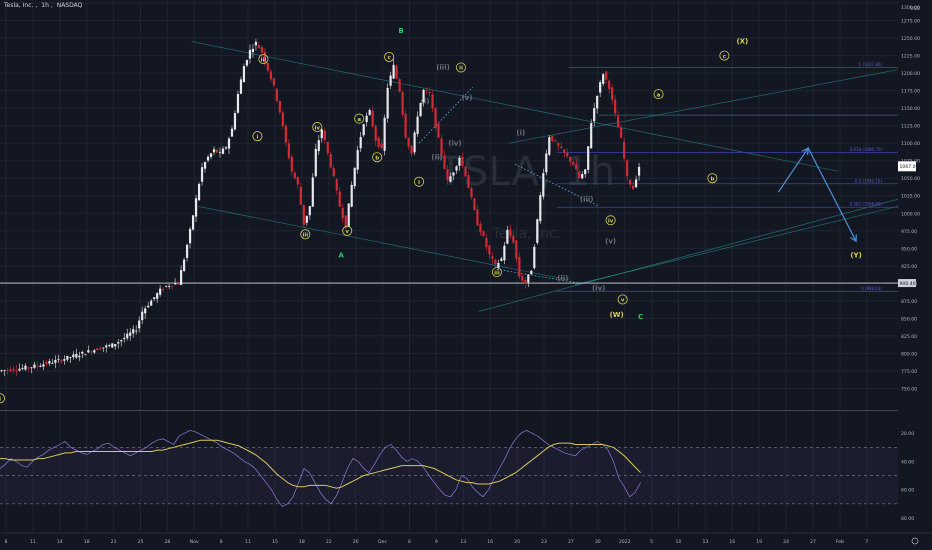 The width and height of the screenshot is (932, 550). I want to click on time-tick-label: 7, so click(866, 542).